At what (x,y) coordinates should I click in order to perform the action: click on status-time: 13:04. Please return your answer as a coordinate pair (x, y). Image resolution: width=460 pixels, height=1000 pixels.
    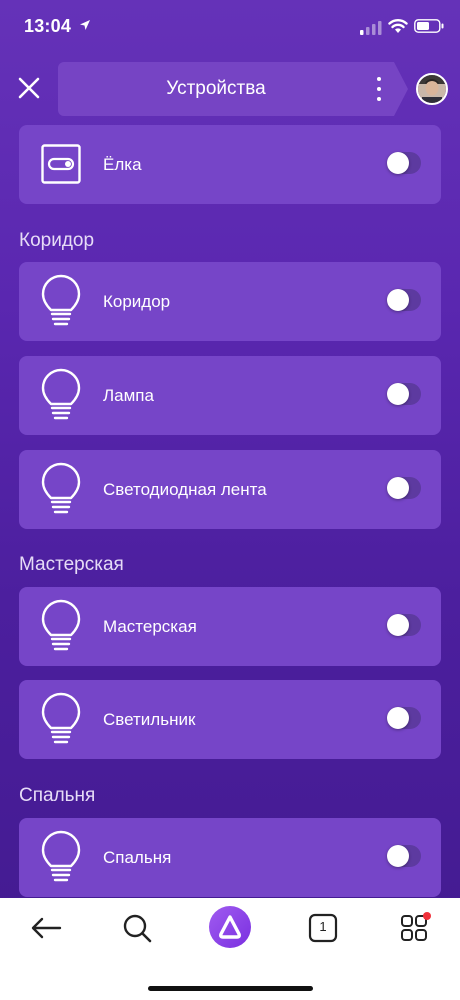
    Looking at the image, I should click on (48, 26).